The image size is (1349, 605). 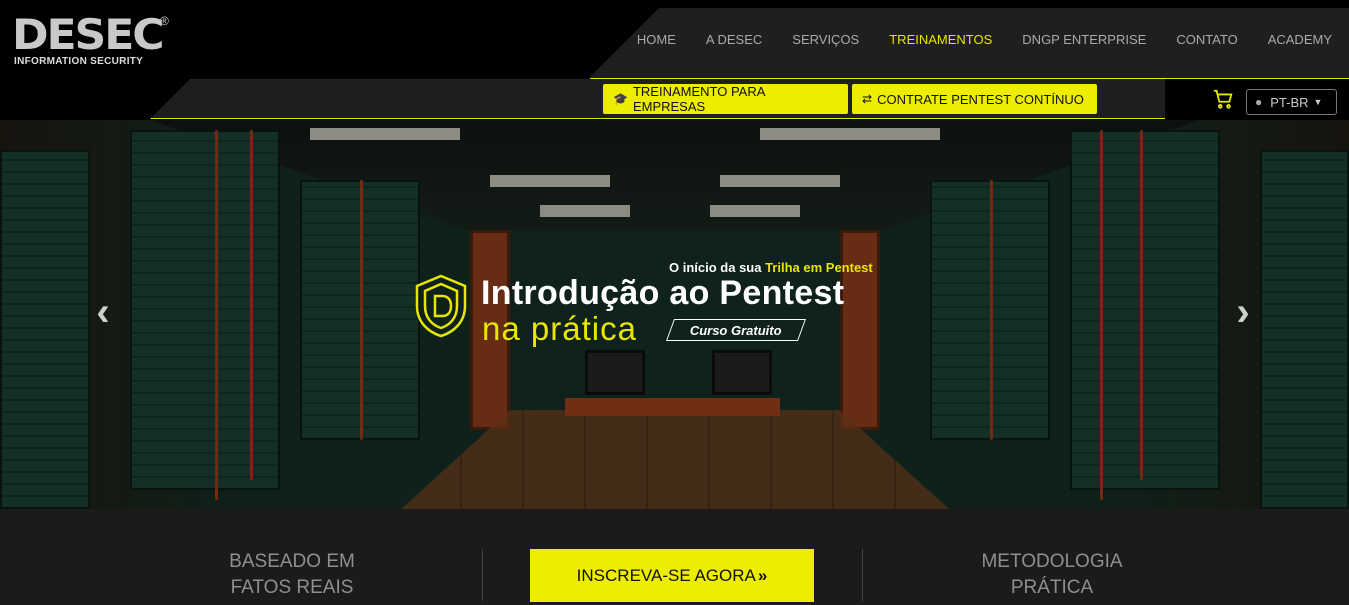 I want to click on nav-item-home: HOME, so click(x=656, y=40).